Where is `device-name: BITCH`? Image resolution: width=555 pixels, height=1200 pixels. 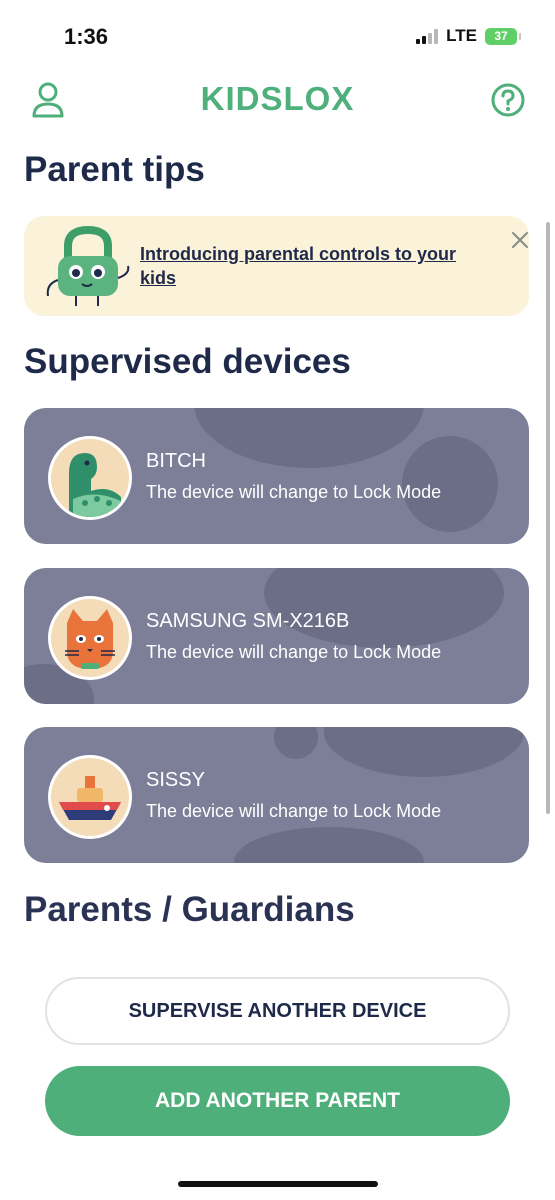
device-name: BITCH is located at coordinates (176, 461).